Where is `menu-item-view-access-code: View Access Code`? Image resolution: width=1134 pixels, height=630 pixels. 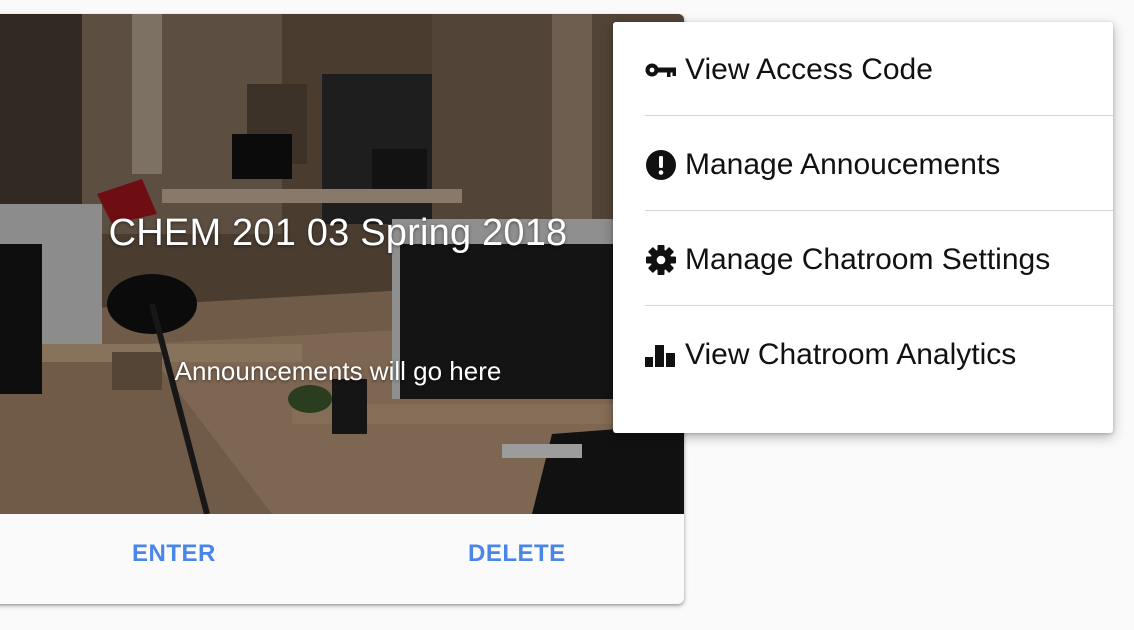 menu-item-view-access-code: View Access Code is located at coordinates (863, 69).